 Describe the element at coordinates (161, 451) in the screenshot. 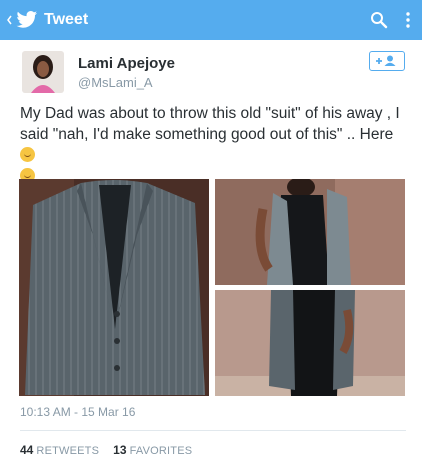

I see `favorites-label: FAVORITES` at that location.